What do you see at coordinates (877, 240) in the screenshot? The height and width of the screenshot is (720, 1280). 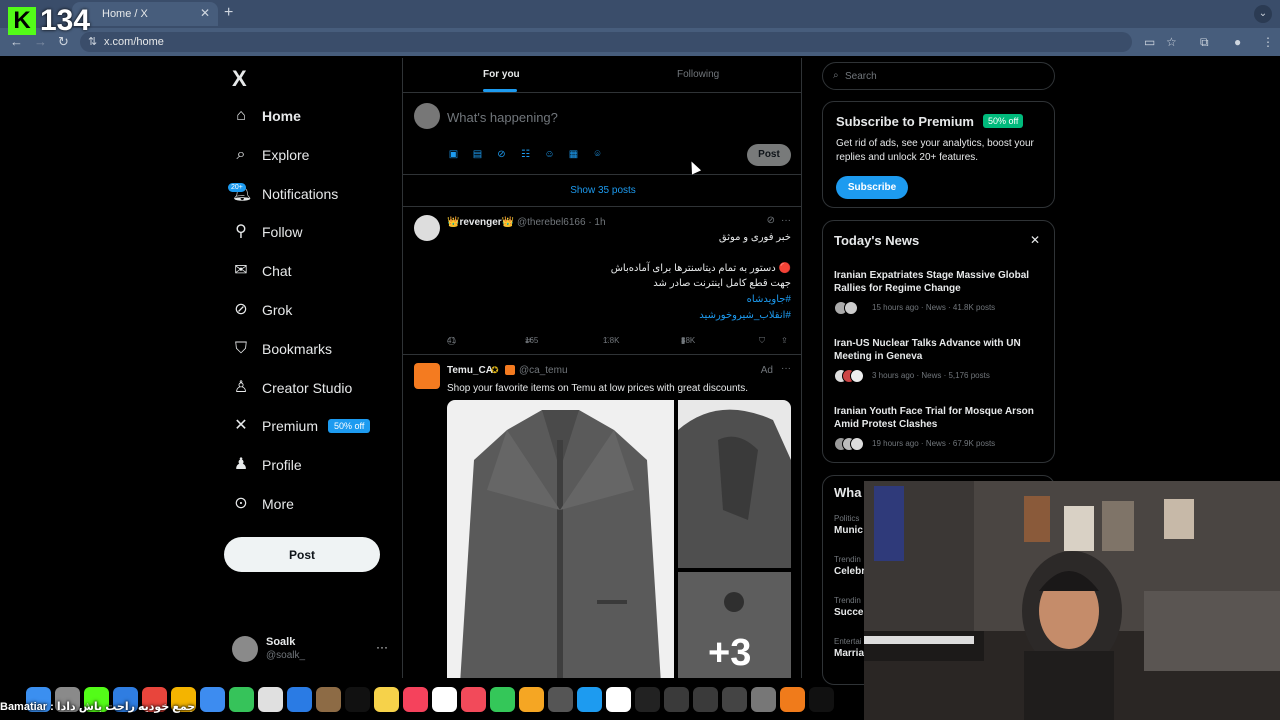 I see `news-card-title: Today's News` at bounding box center [877, 240].